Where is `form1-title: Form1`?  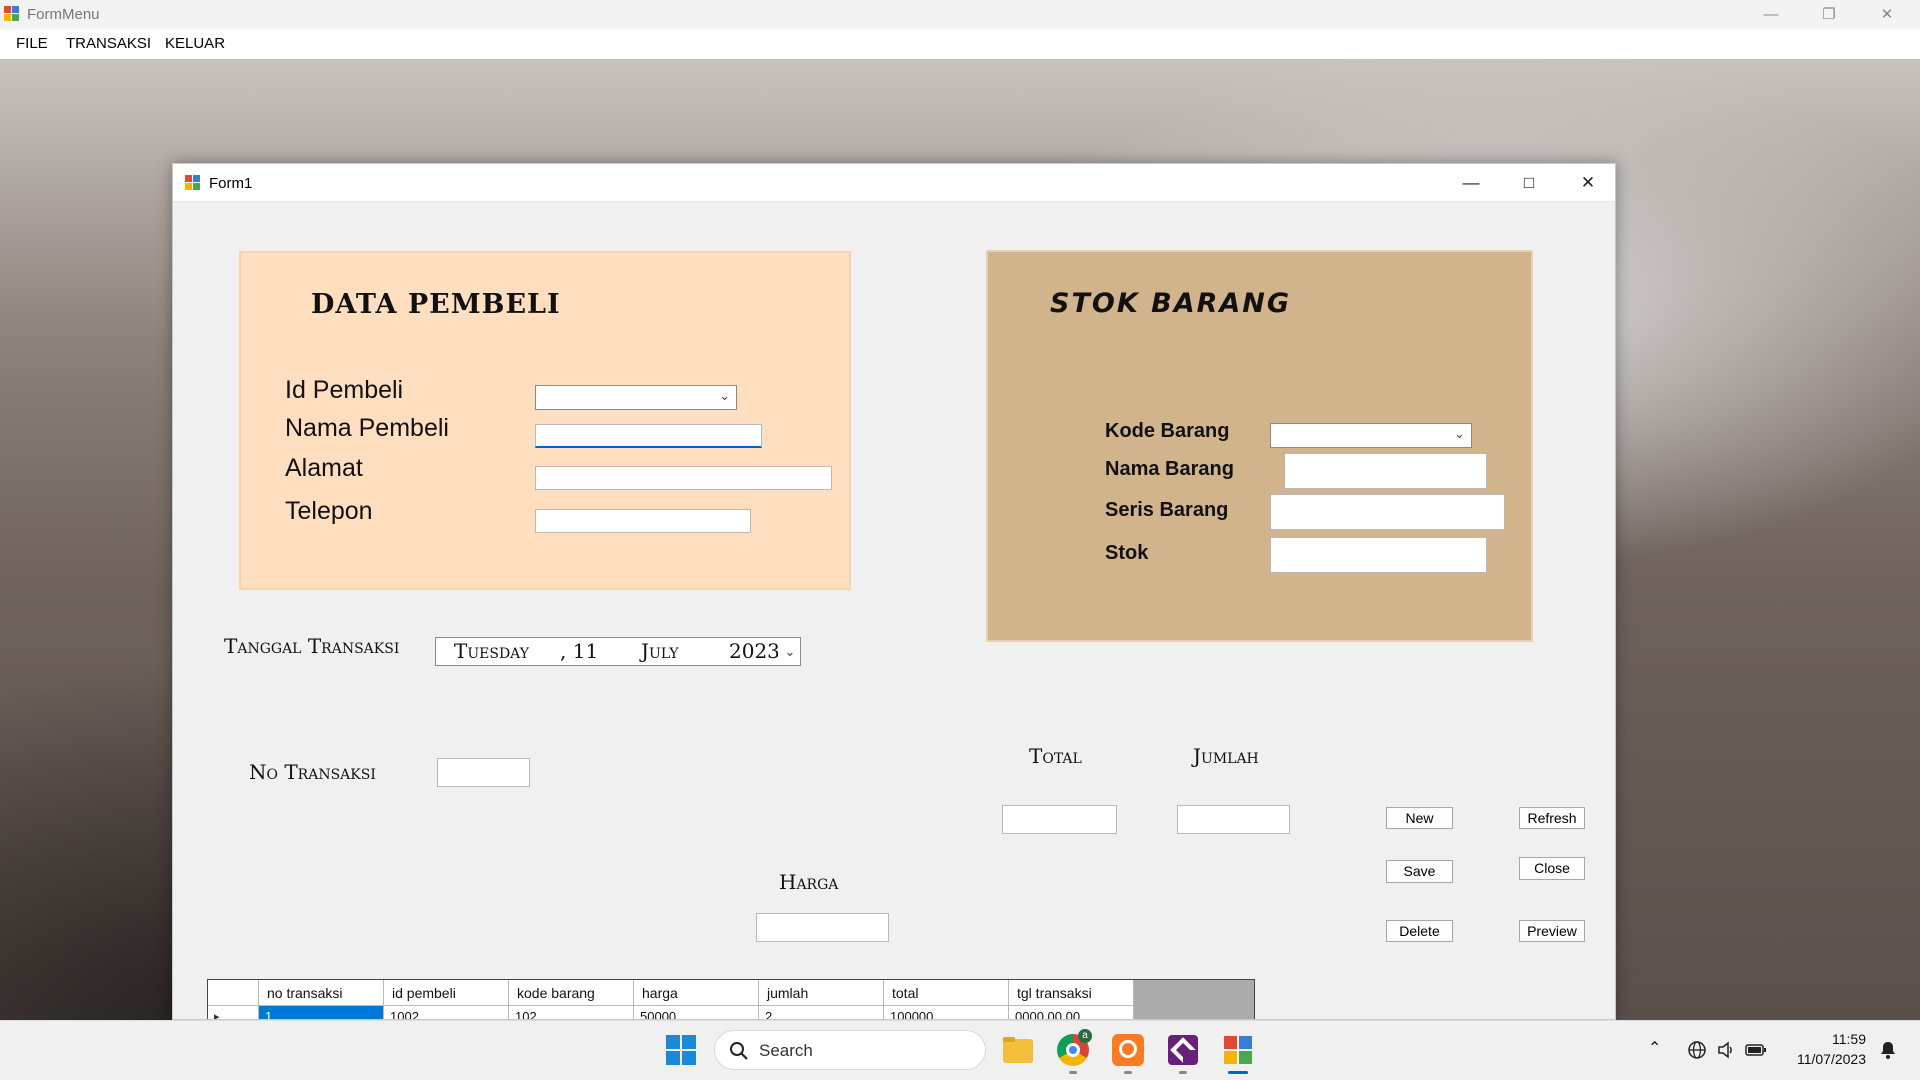
form1-title: Form1 is located at coordinates (231, 183).